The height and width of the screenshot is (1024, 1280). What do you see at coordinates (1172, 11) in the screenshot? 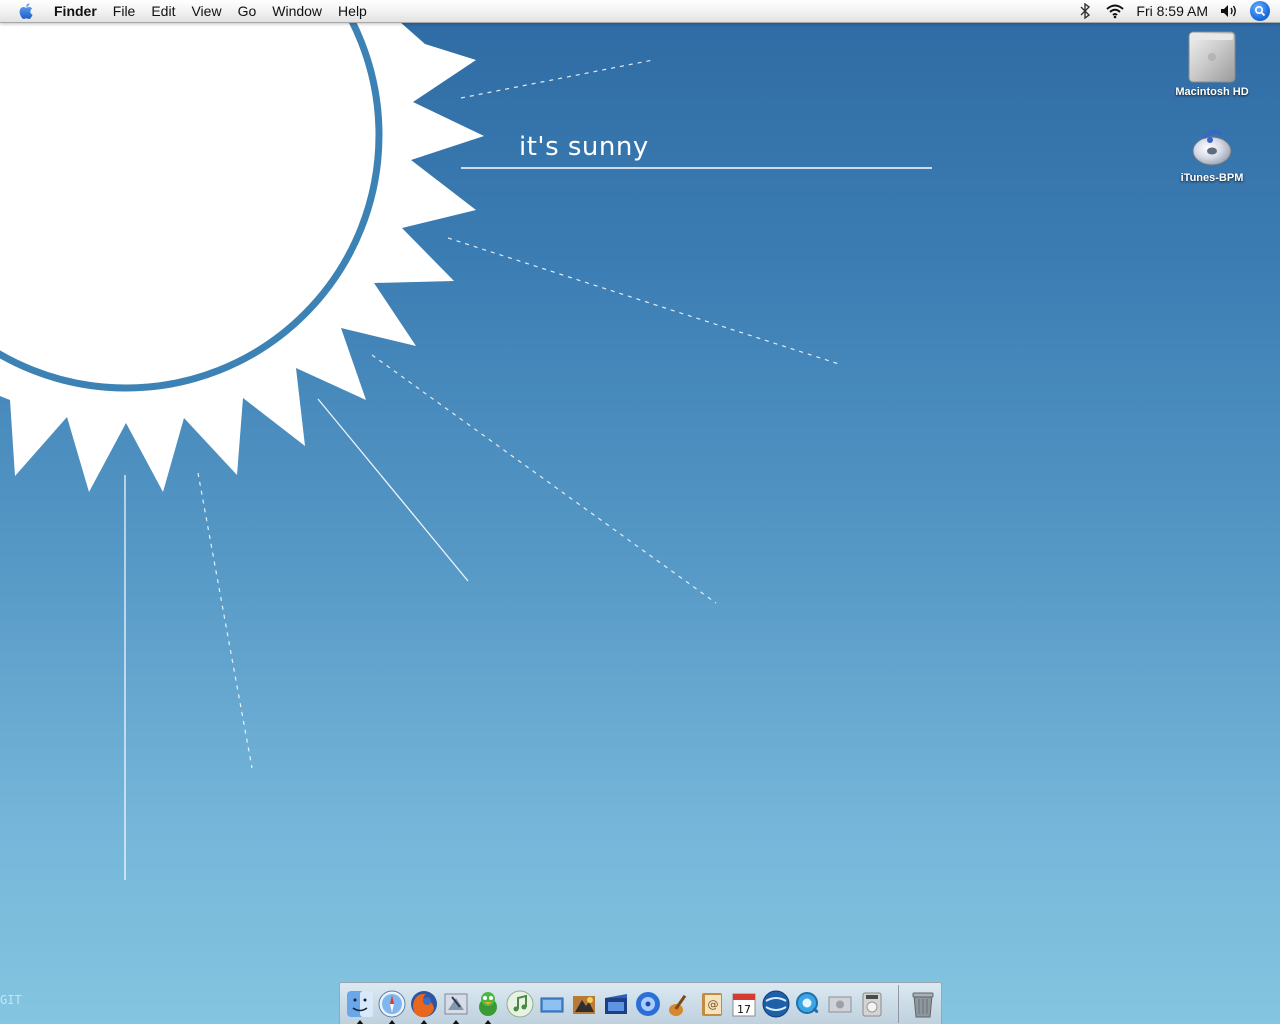
I see `menu-clock: Fri 8:59 AM` at bounding box center [1172, 11].